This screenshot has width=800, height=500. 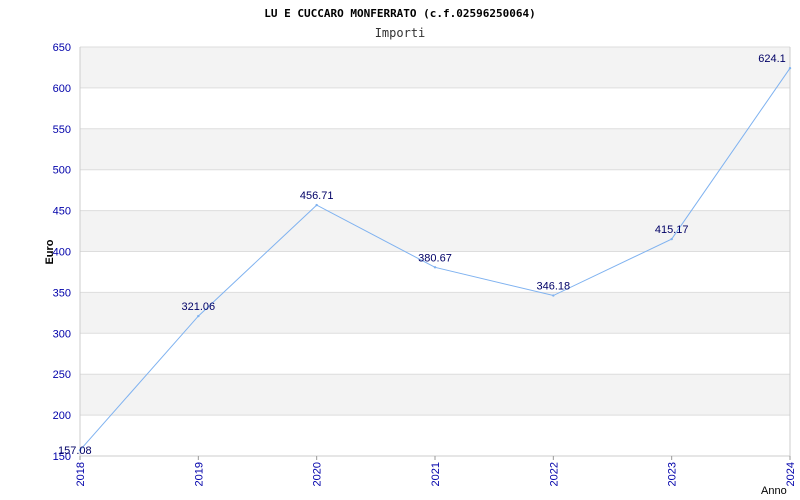 What do you see at coordinates (791, 474) in the screenshot?
I see `x-tick-label: 2024` at bounding box center [791, 474].